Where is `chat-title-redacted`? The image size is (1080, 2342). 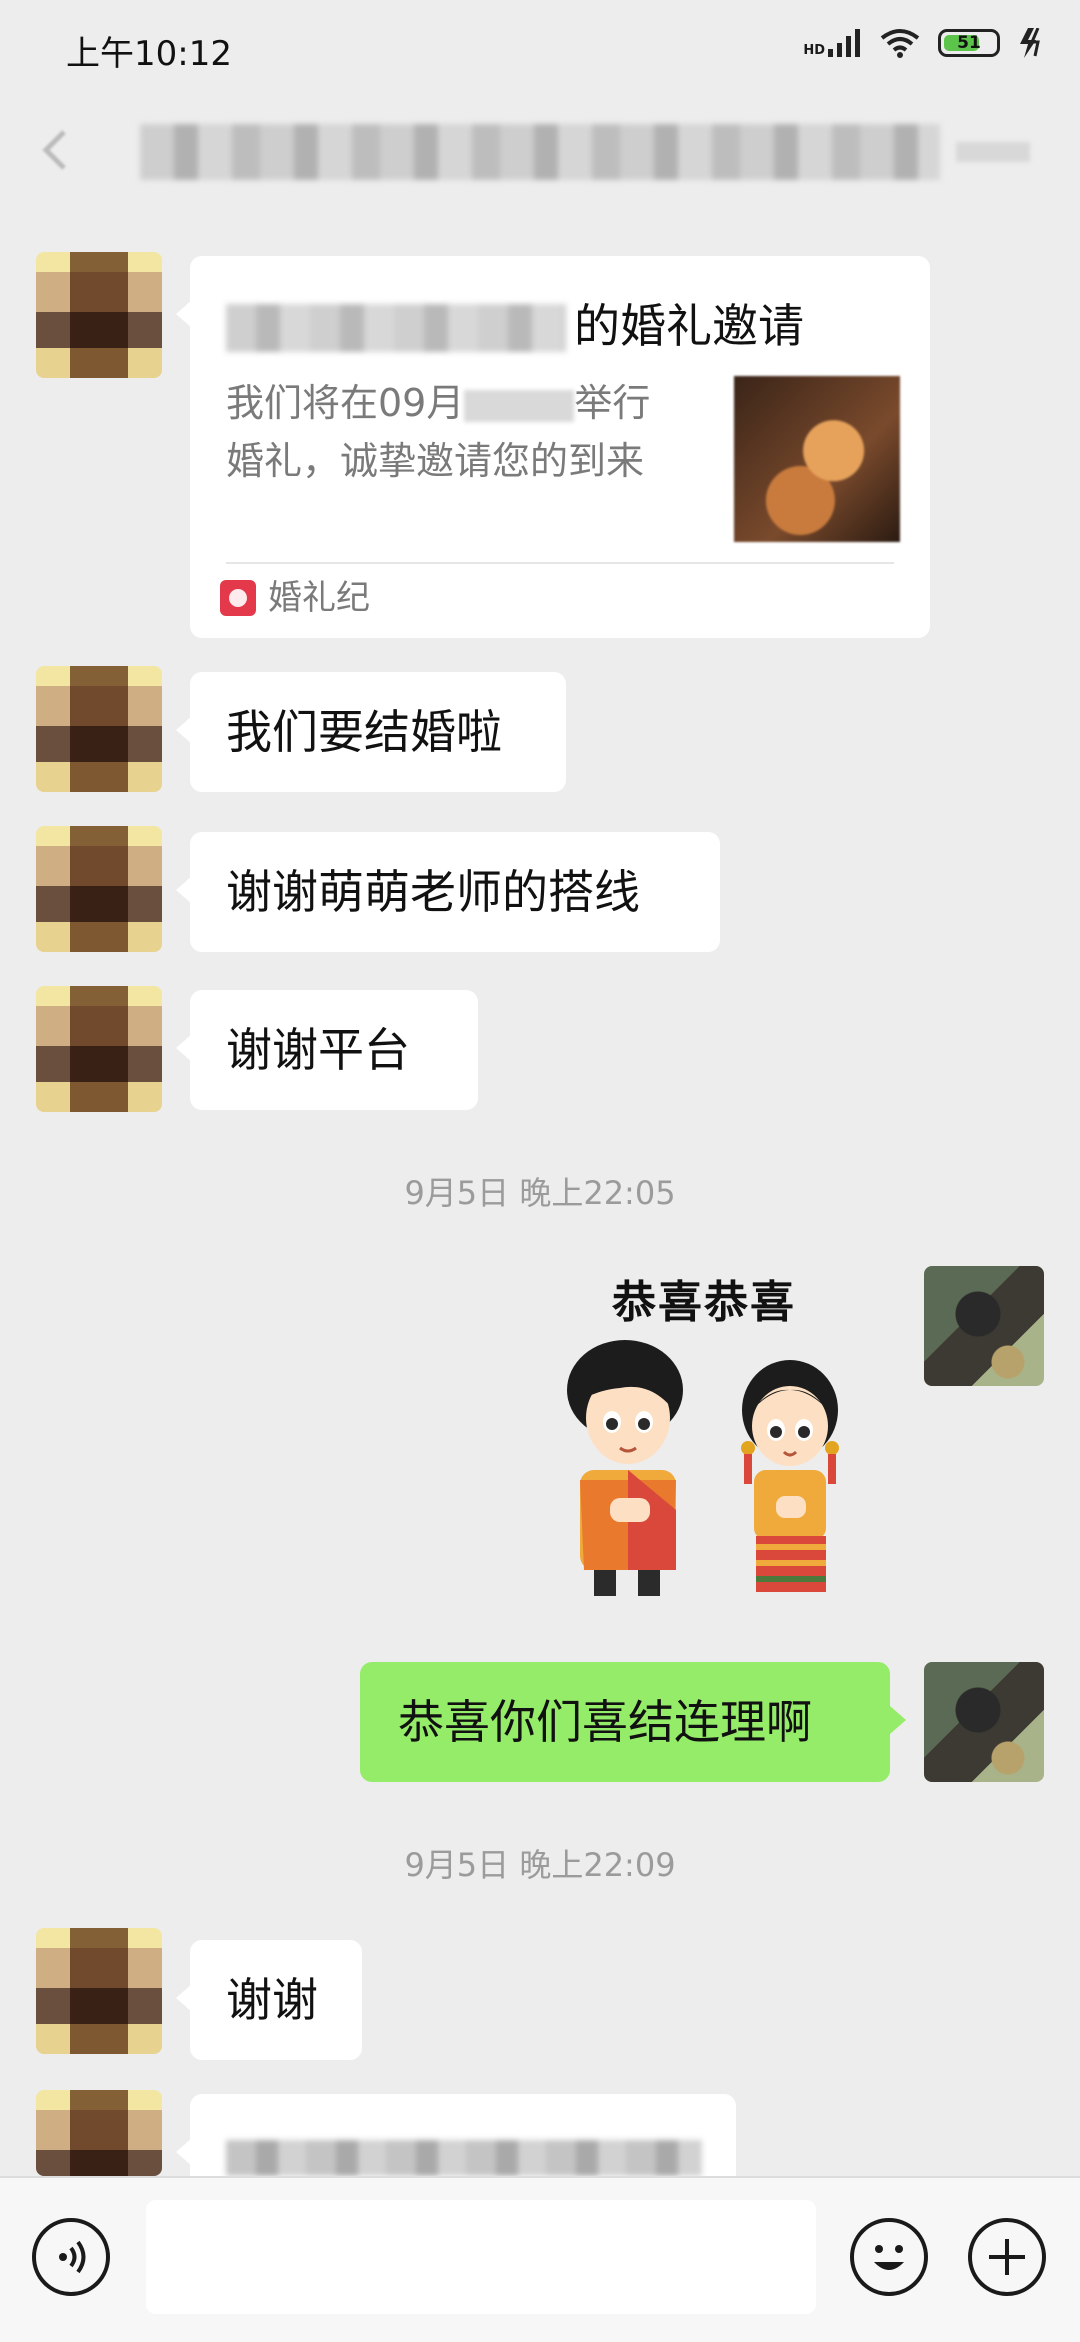
chat-title-redacted is located at coordinates (540, 152).